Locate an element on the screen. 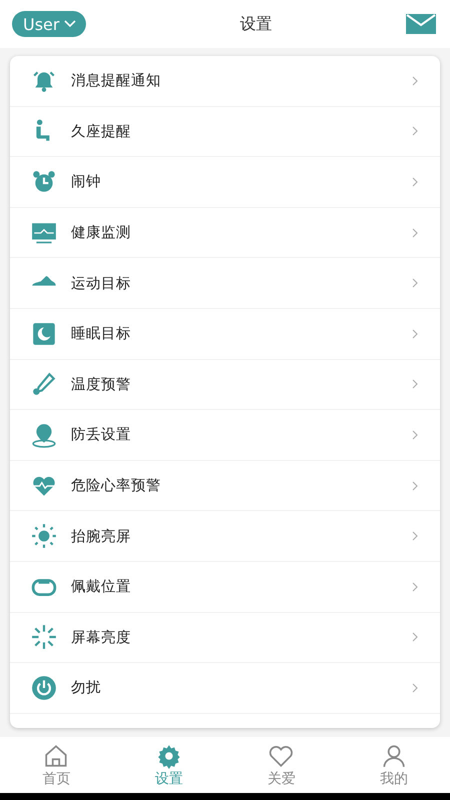 This screenshot has width=450, height=800. mail-icon is located at coordinates (421, 24).